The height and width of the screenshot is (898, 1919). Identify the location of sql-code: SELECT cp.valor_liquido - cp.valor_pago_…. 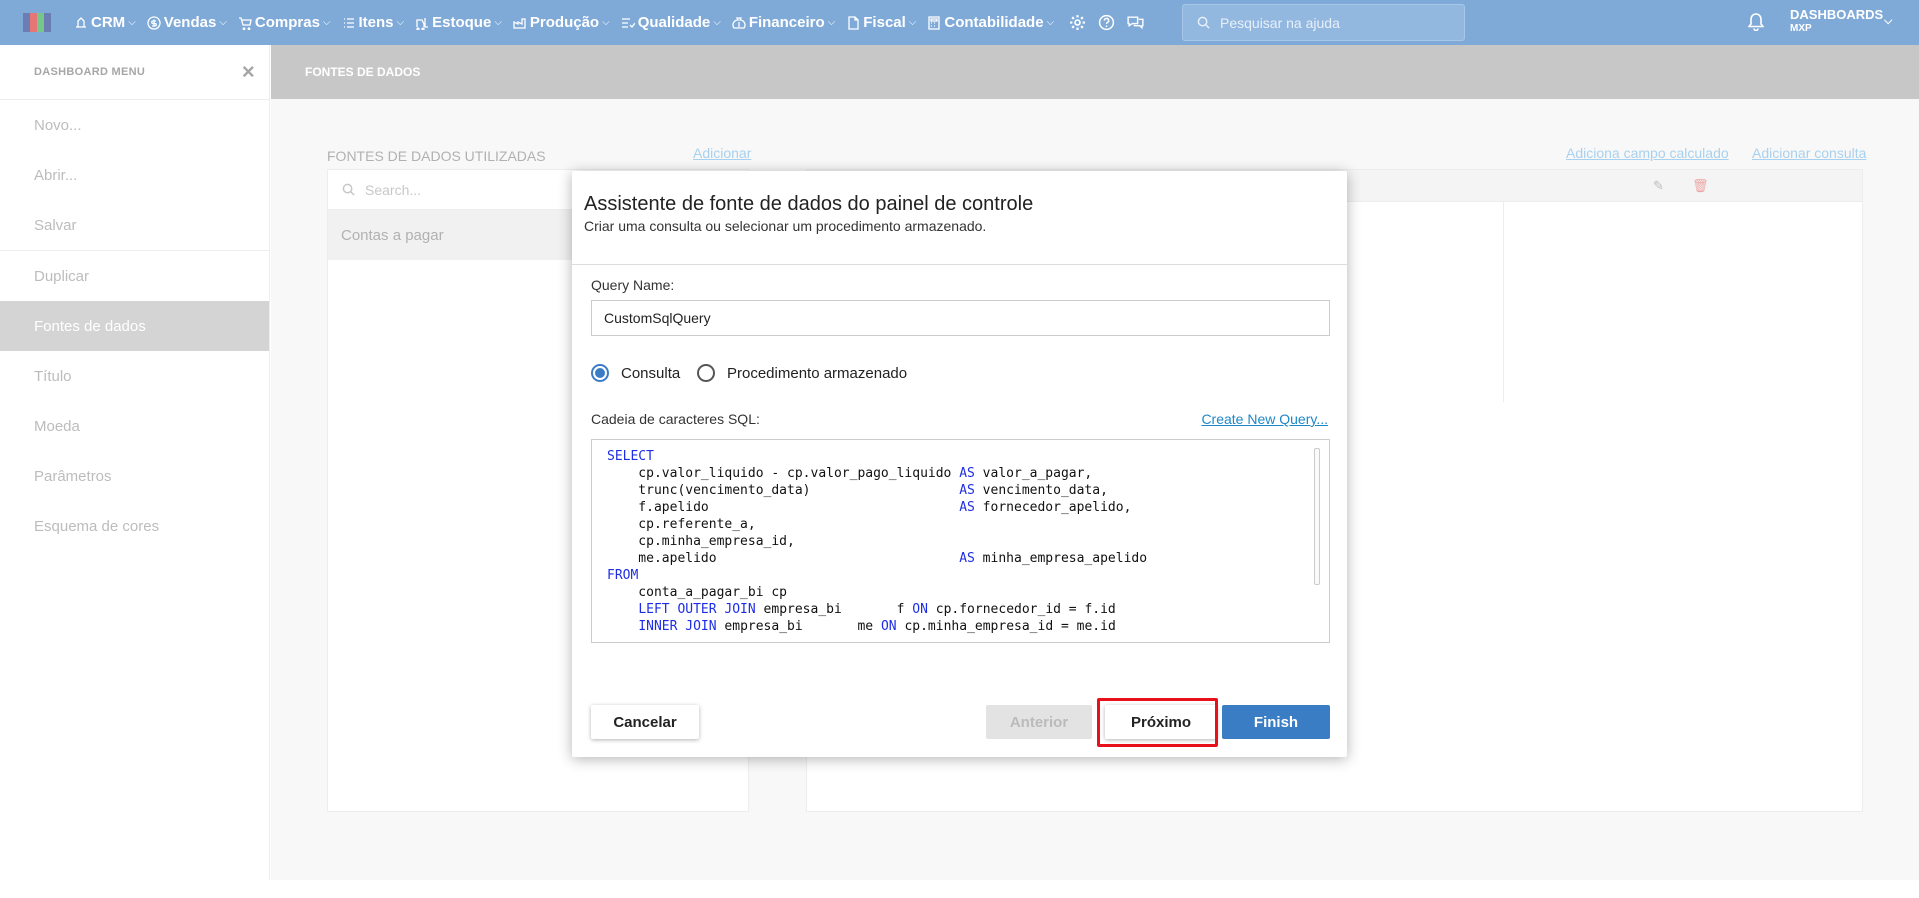
(877, 541).